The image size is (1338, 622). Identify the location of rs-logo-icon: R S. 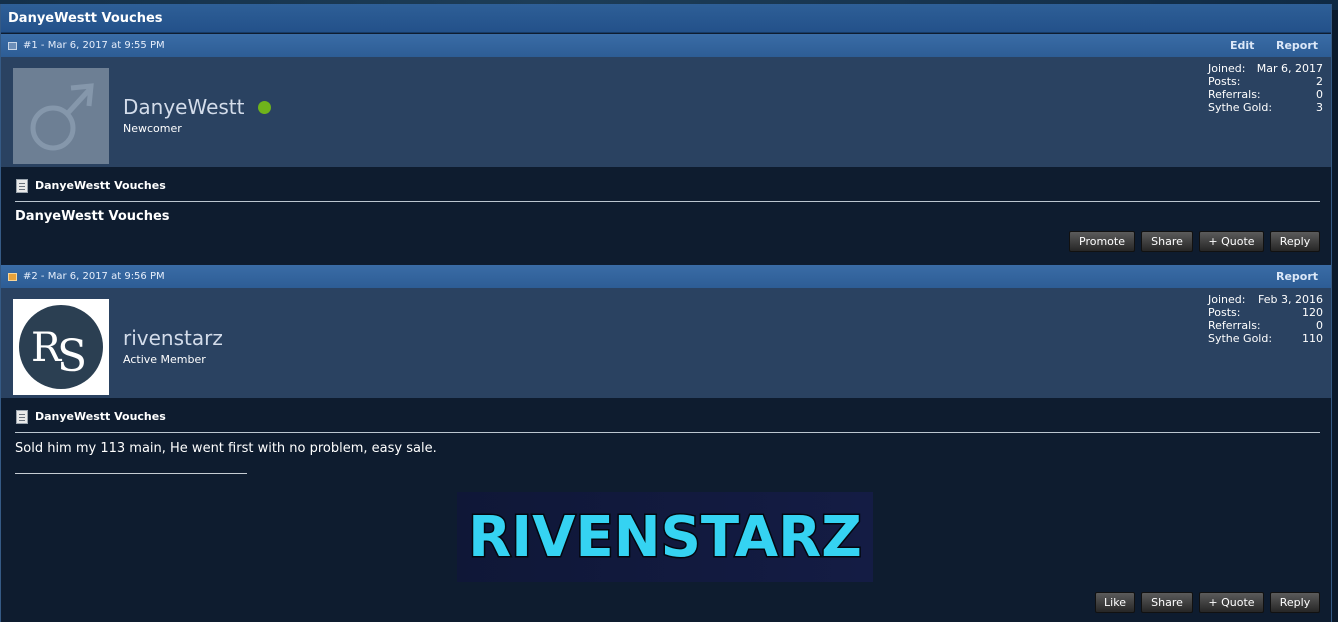
(61, 347).